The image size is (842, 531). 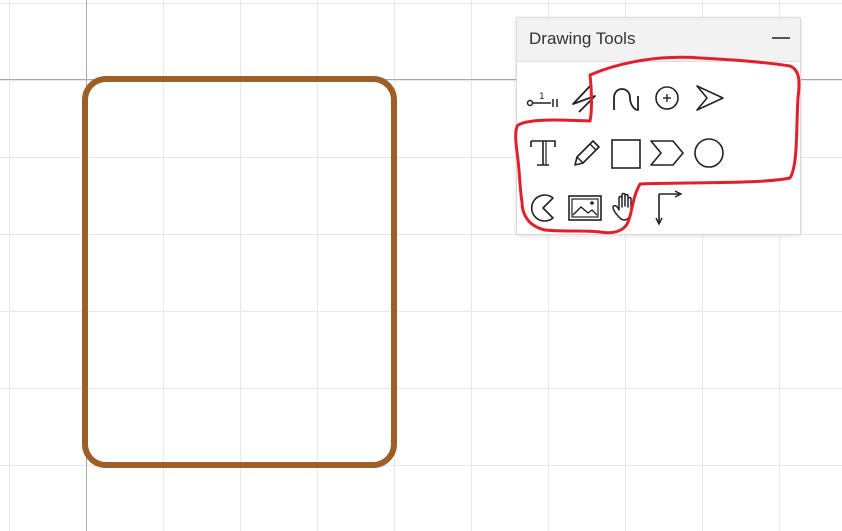 I want to click on axes-tool, so click(x=667, y=208).